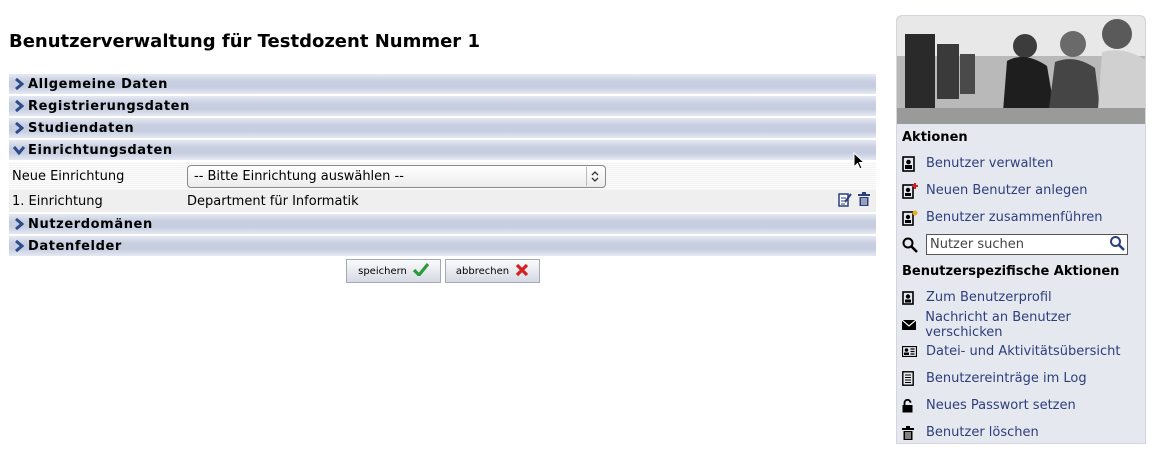 This screenshot has height=451, width=1158. What do you see at coordinates (98, 84) in the screenshot?
I see `section-label: Allgemeine Daten` at bounding box center [98, 84].